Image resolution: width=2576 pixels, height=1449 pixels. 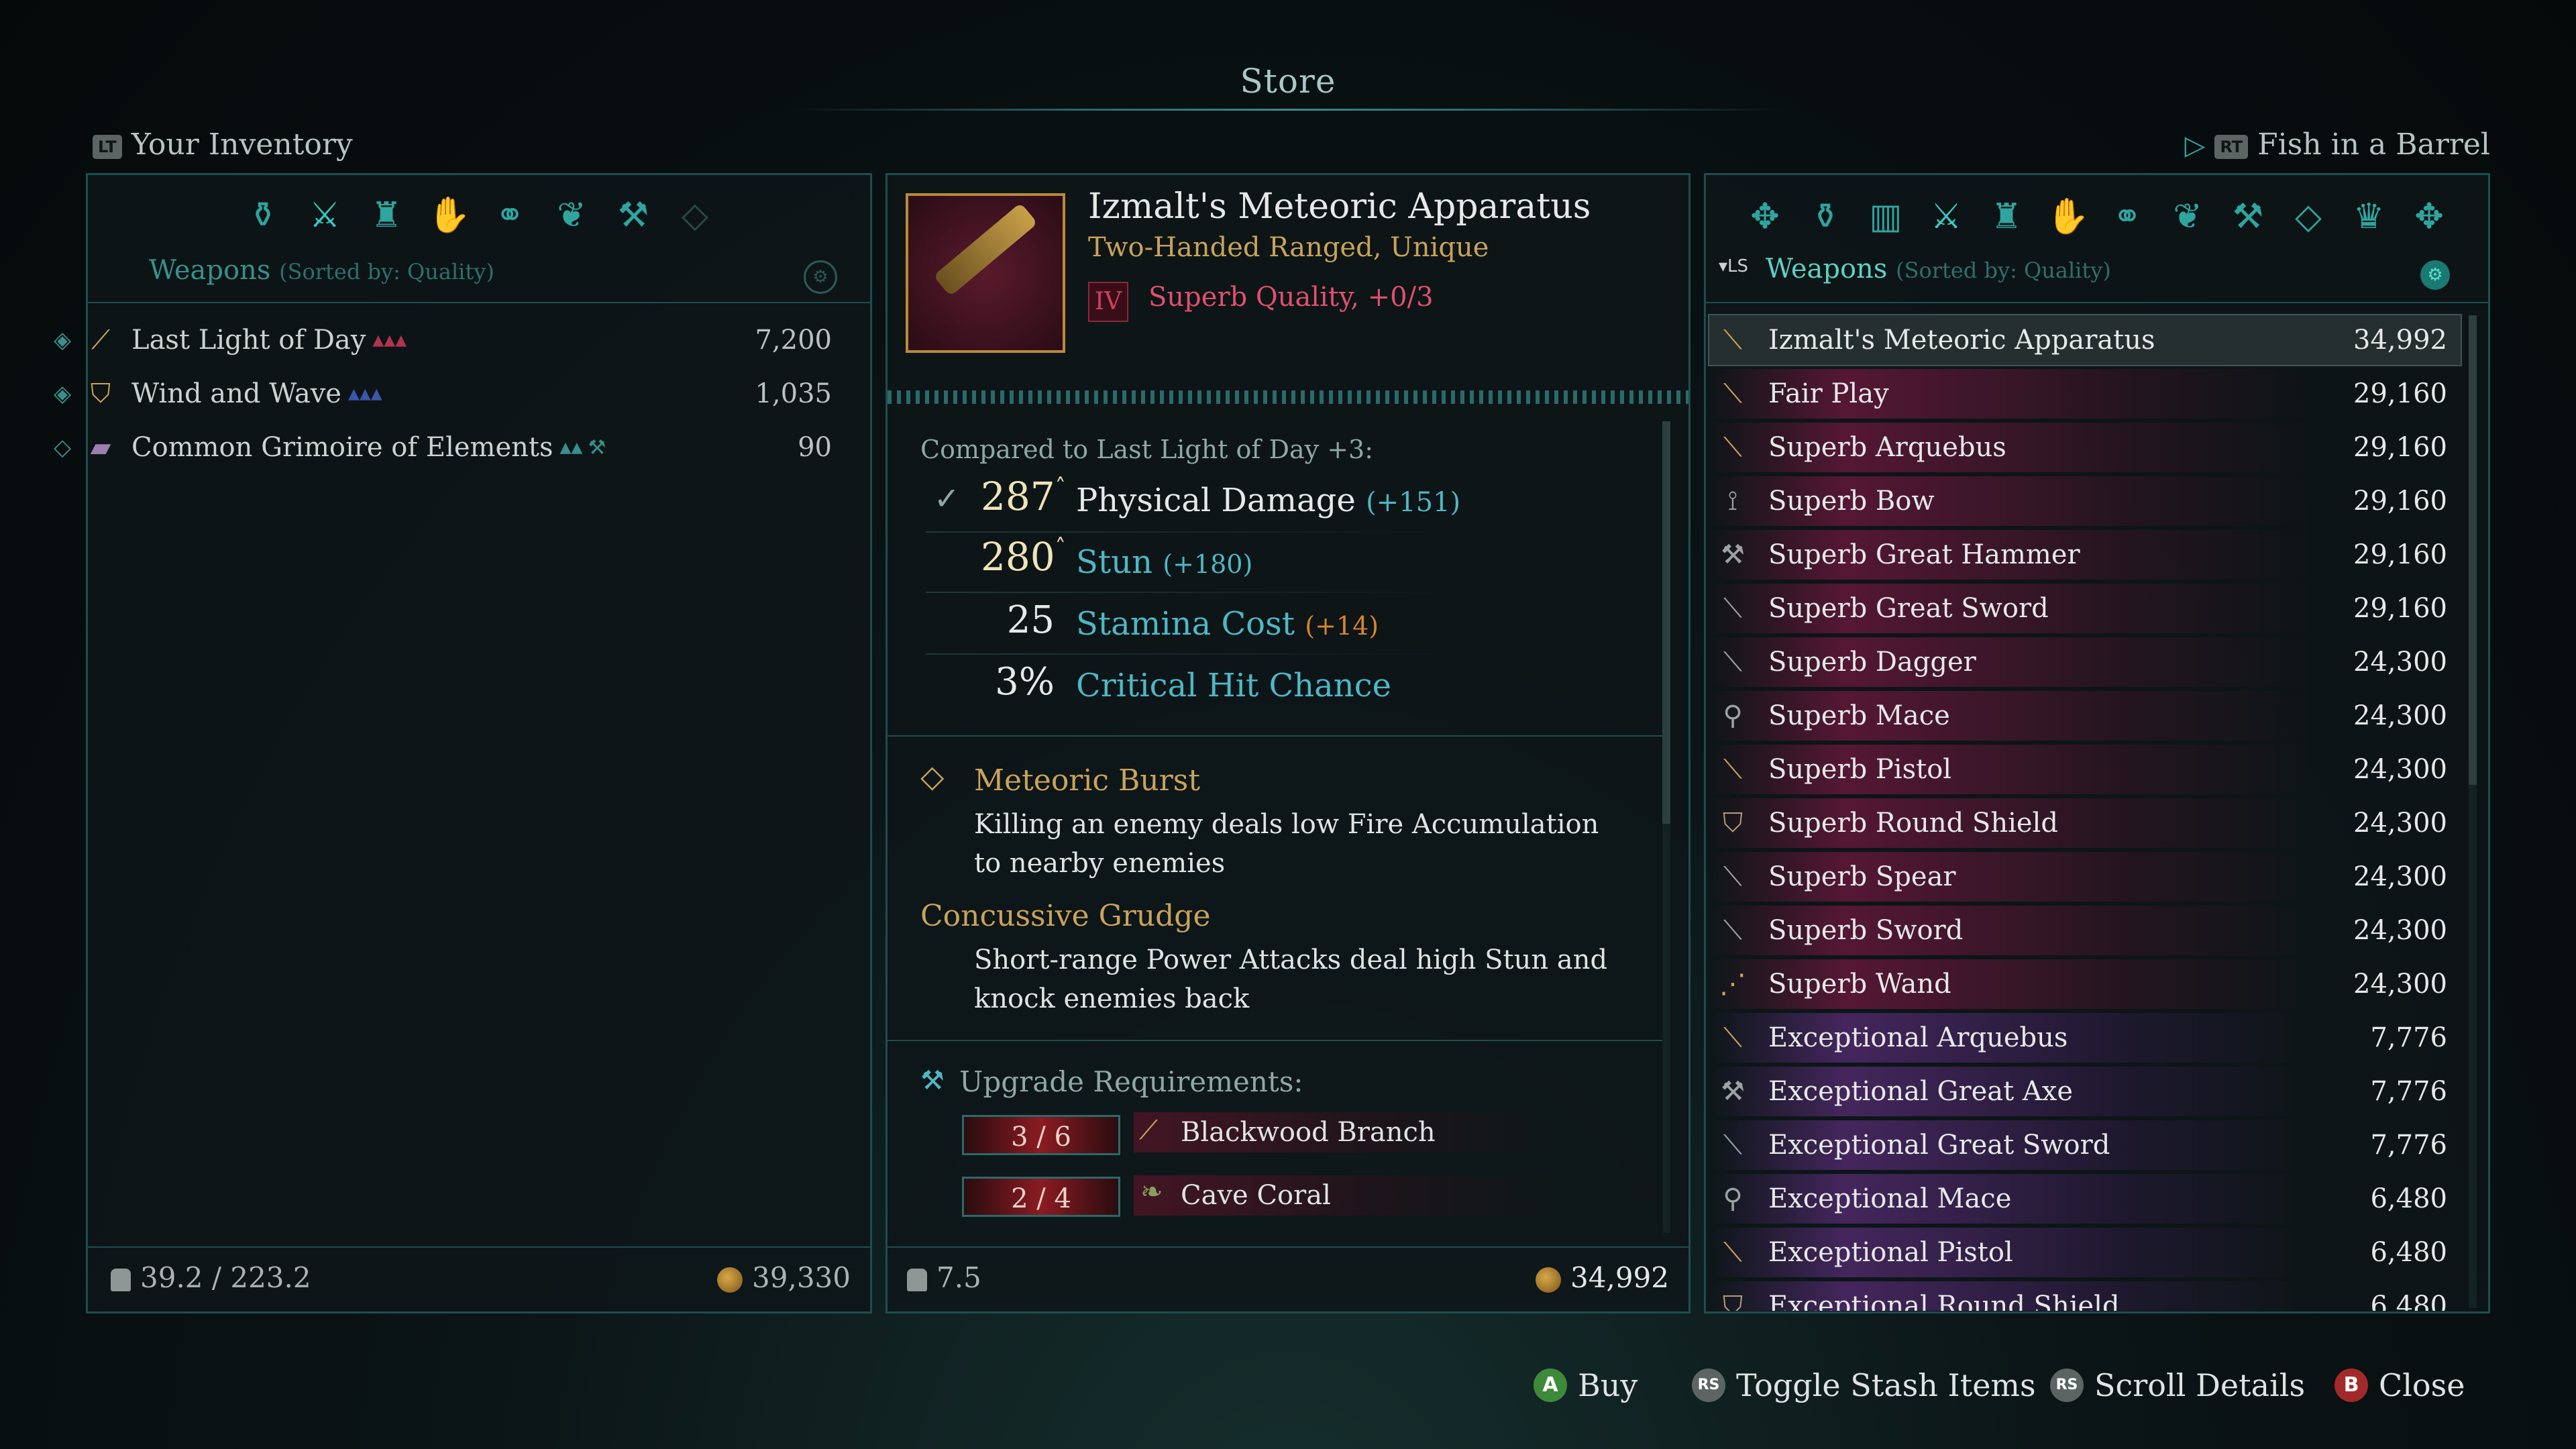 What do you see at coordinates (479, 1247) in the screenshot?
I see `inventory-footer-divider` at bounding box center [479, 1247].